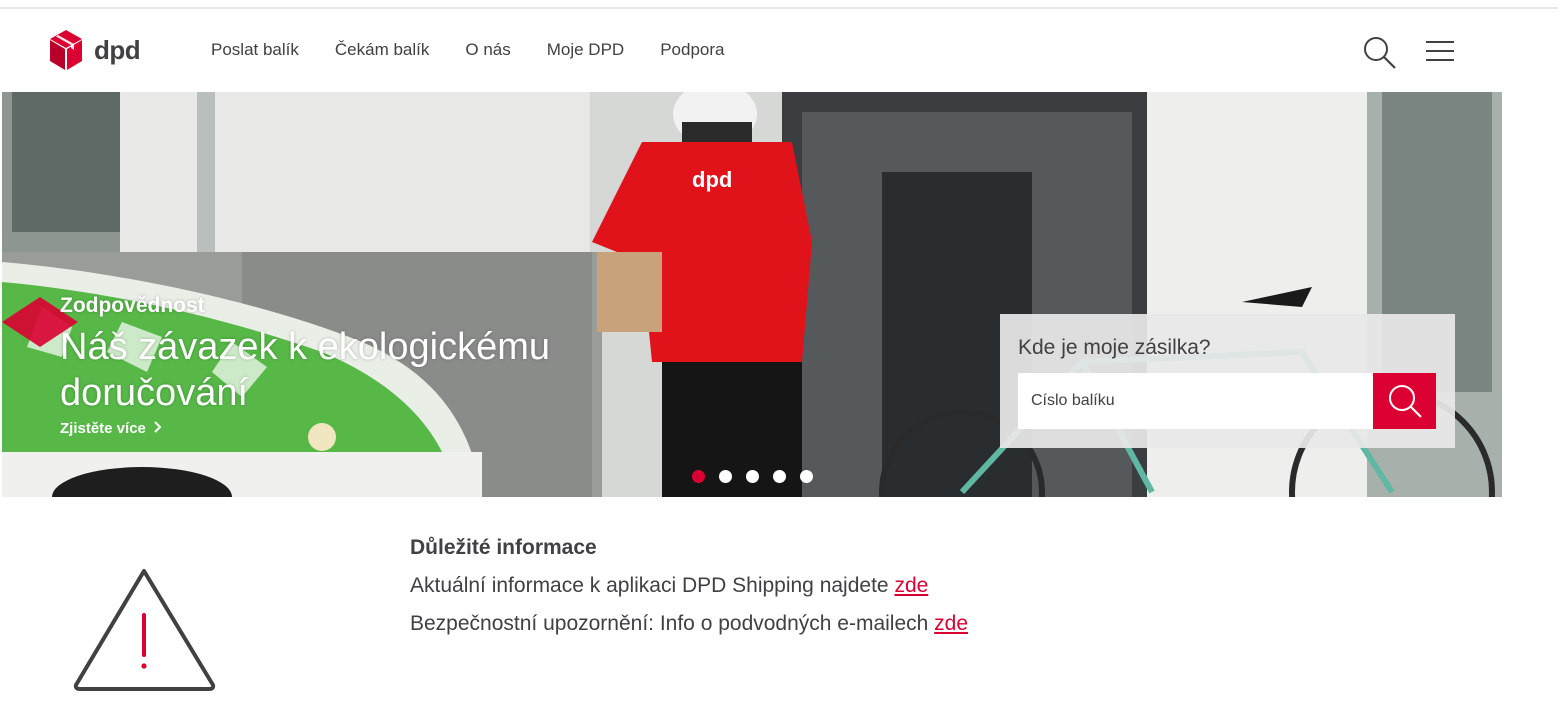 This screenshot has width=1558, height=717. I want to click on nav-item-cekam-balik: Čekám balík, so click(382, 50).